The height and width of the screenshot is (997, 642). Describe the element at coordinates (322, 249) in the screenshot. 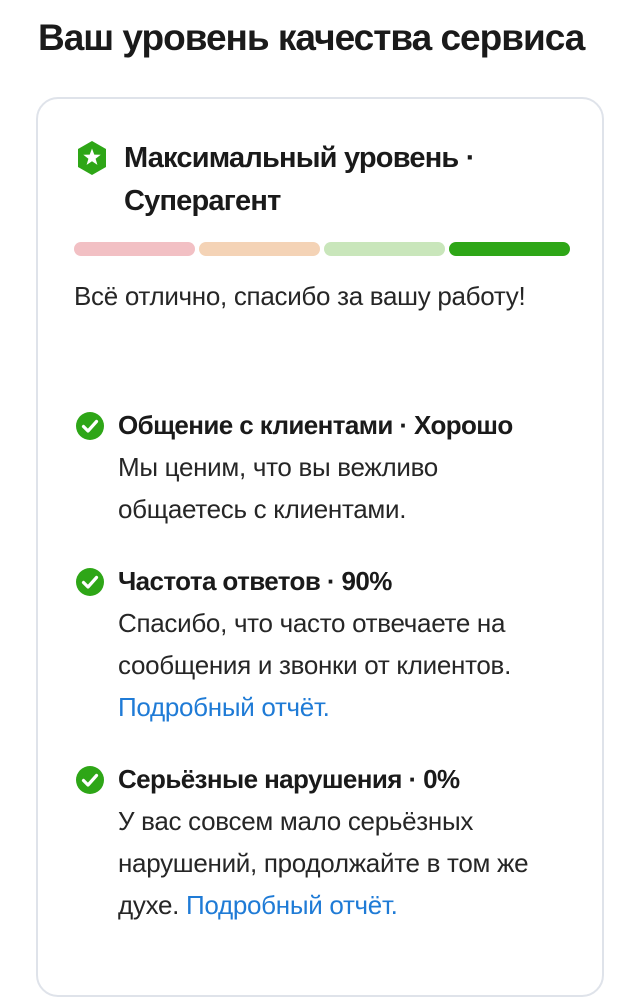

I see `level-progress-bar` at that location.